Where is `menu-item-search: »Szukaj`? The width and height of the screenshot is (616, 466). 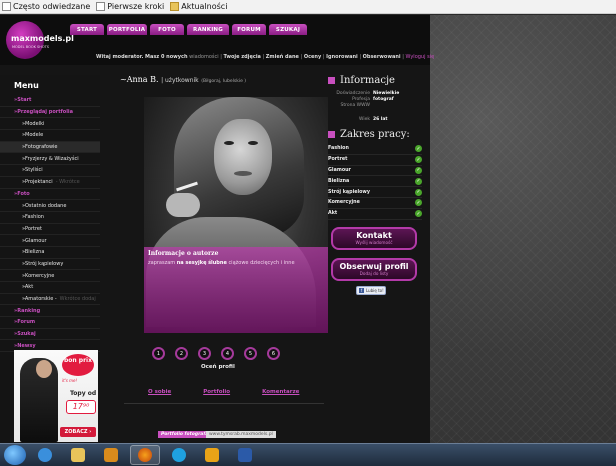
menu-item-search: »Szukaj is located at coordinates (50, 335).